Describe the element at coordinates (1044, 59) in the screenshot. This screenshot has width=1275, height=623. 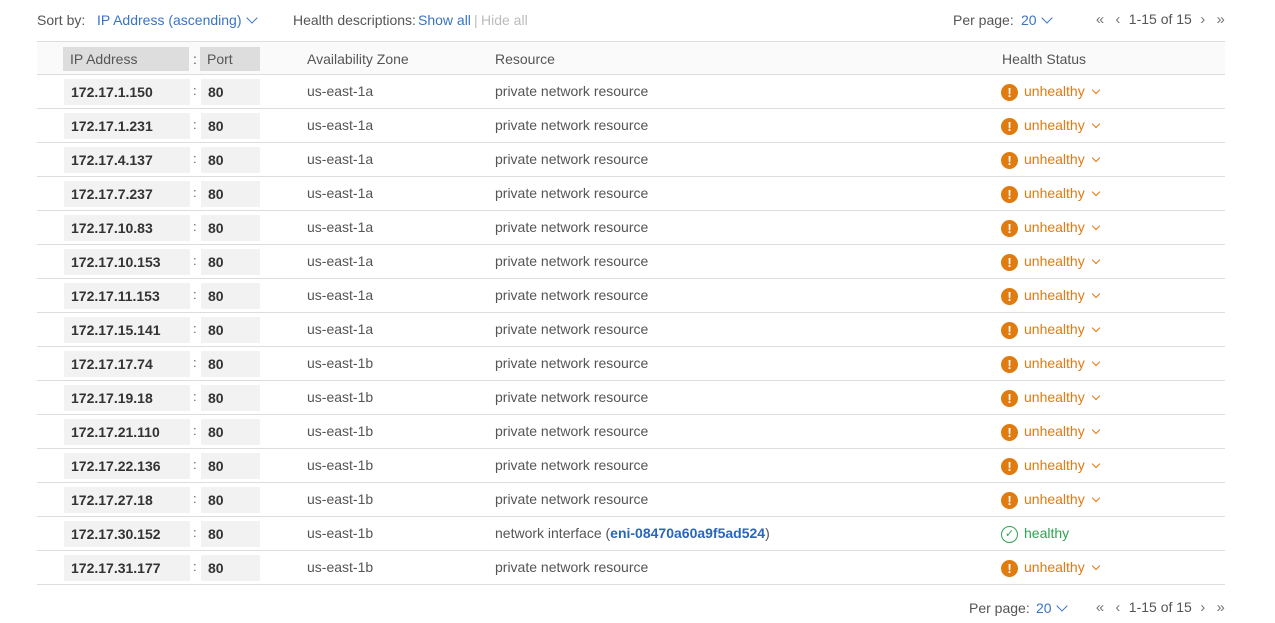
I see `header-health-status: Health Status` at that location.